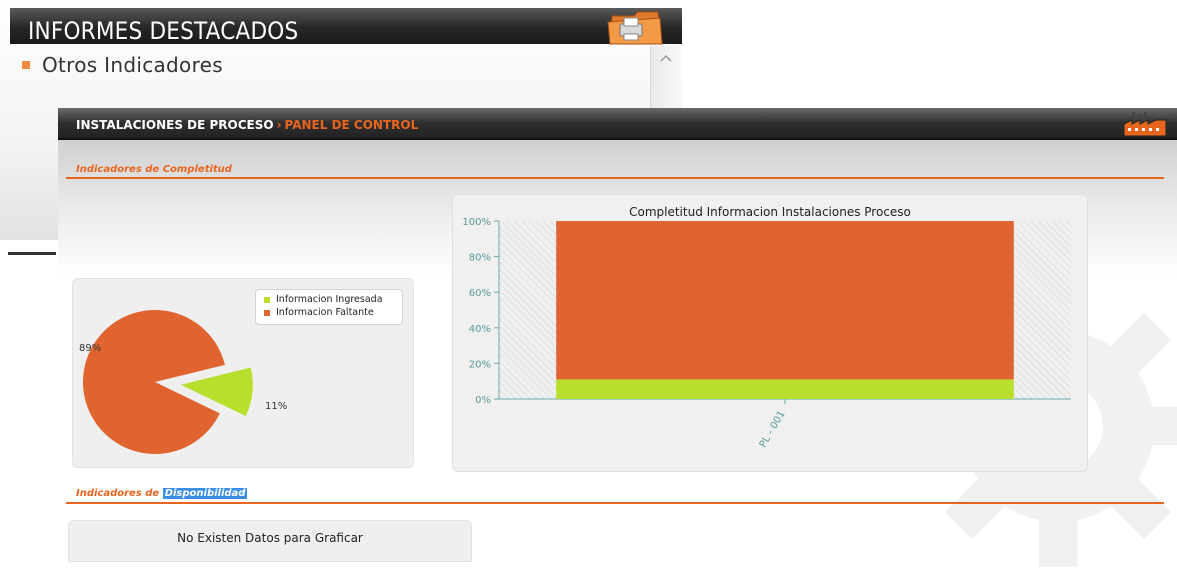  Describe the element at coordinates (773, 429) in the screenshot. I see `x-tick-label: PL - 001` at that location.